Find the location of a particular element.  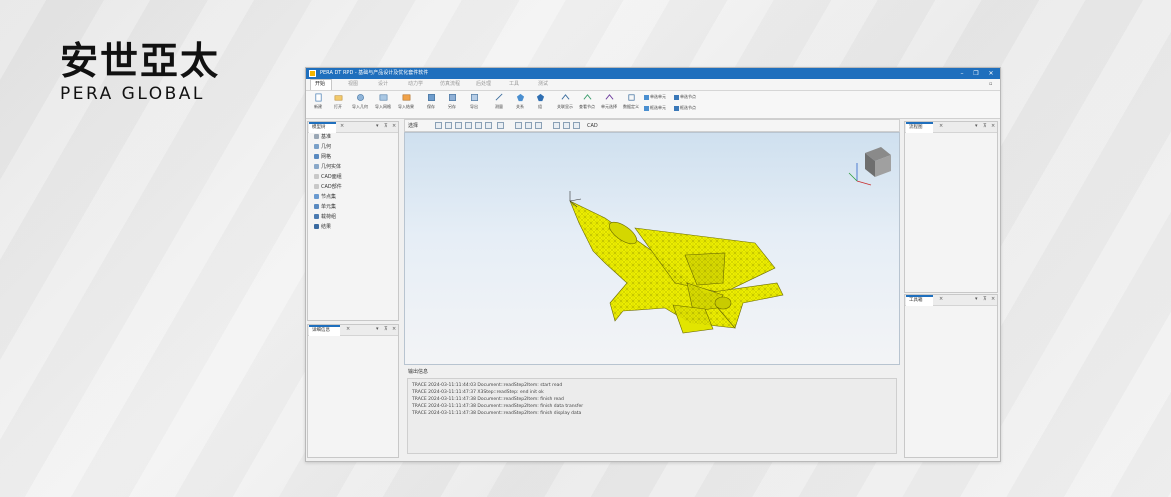

view-bottom-icon is located at coordinates (488, 125).